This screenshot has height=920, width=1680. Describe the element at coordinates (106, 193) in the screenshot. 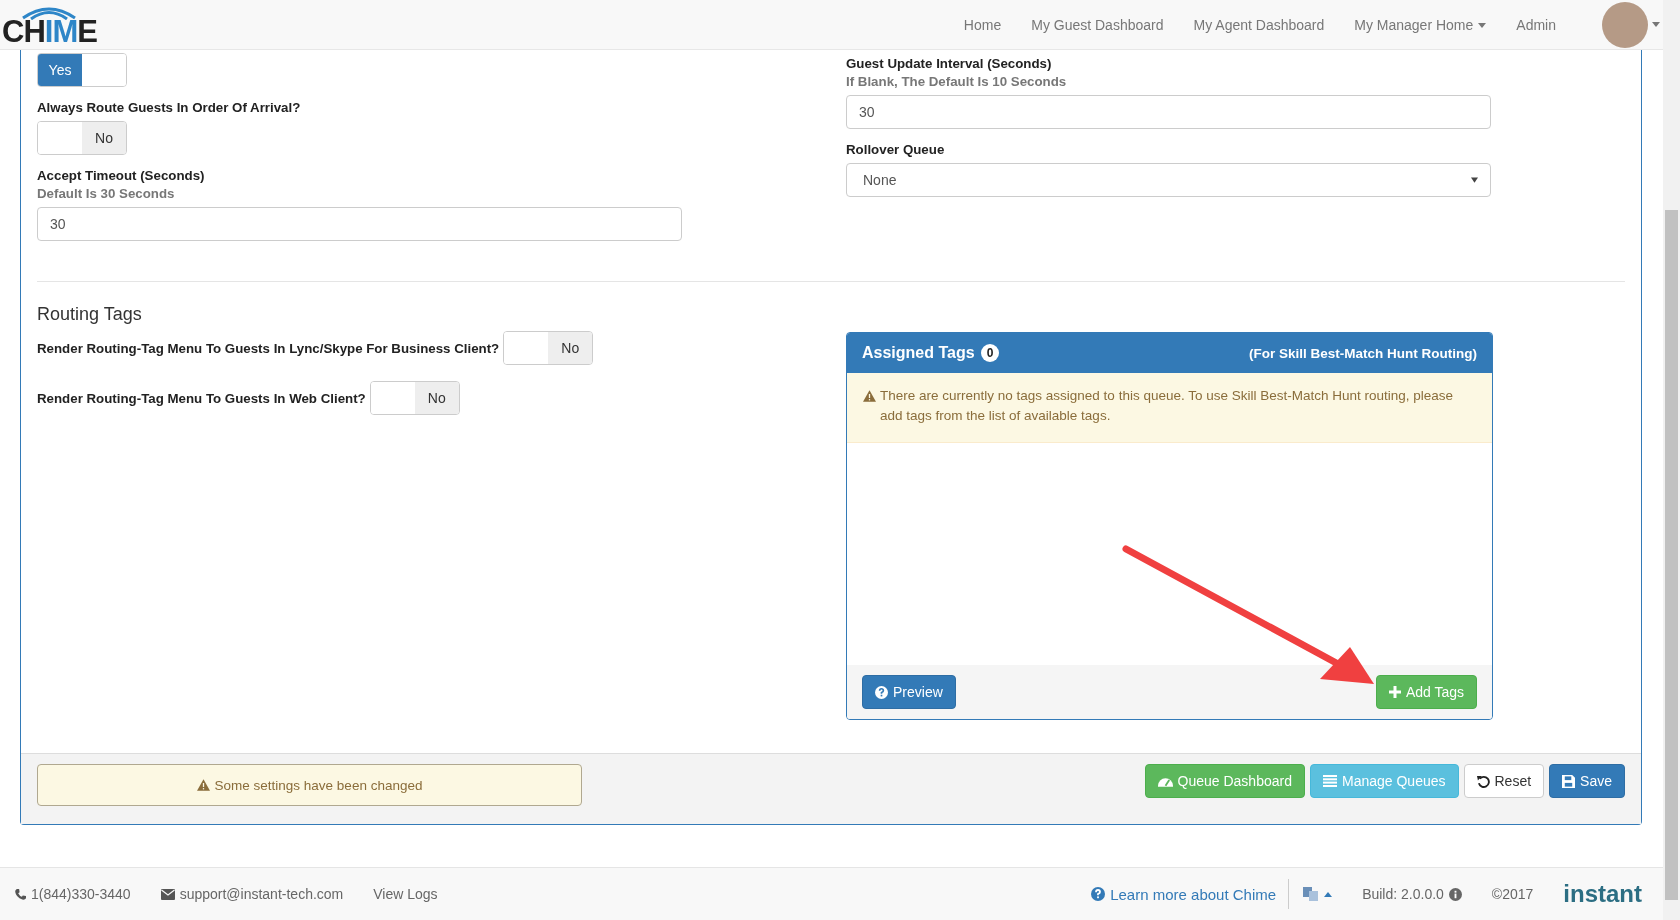

I see `field-hint: Default Is 30 Seconds` at that location.